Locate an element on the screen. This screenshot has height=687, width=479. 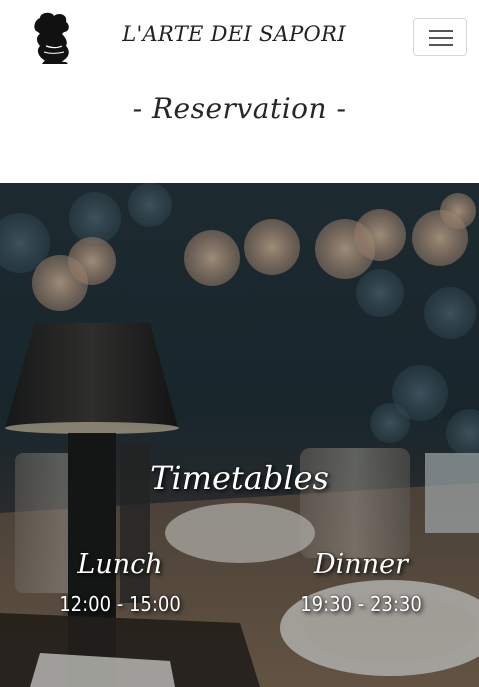
lunch-label: Lunch is located at coordinates (120, 564).